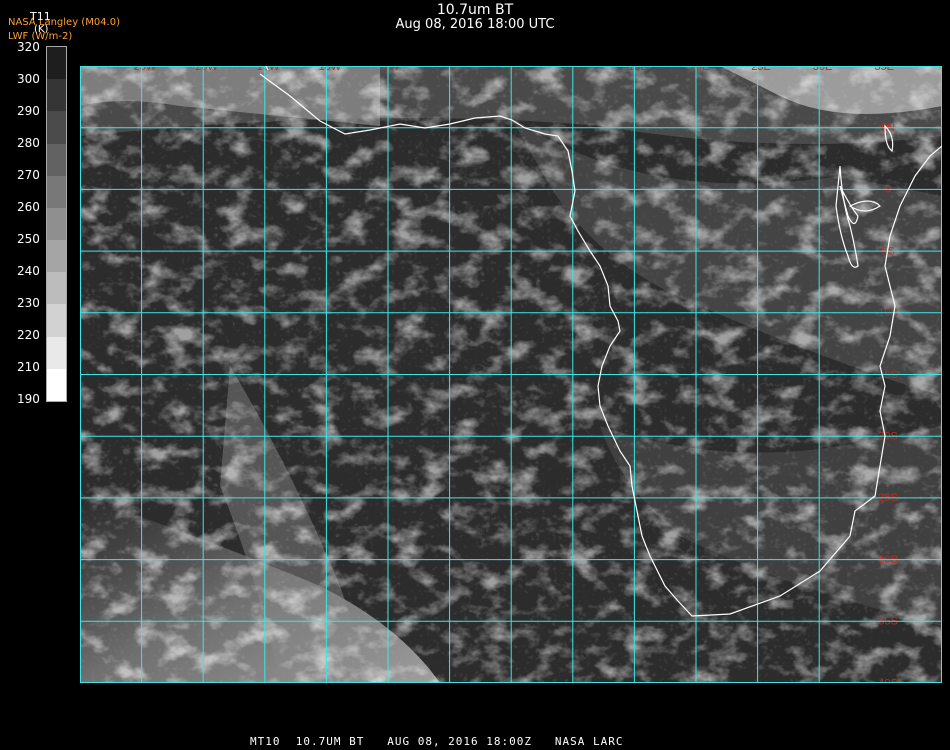  What do you see at coordinates (391, 69) in the screenshot?
I see `longitude-label: 5W` at bounding box center [391, 69].